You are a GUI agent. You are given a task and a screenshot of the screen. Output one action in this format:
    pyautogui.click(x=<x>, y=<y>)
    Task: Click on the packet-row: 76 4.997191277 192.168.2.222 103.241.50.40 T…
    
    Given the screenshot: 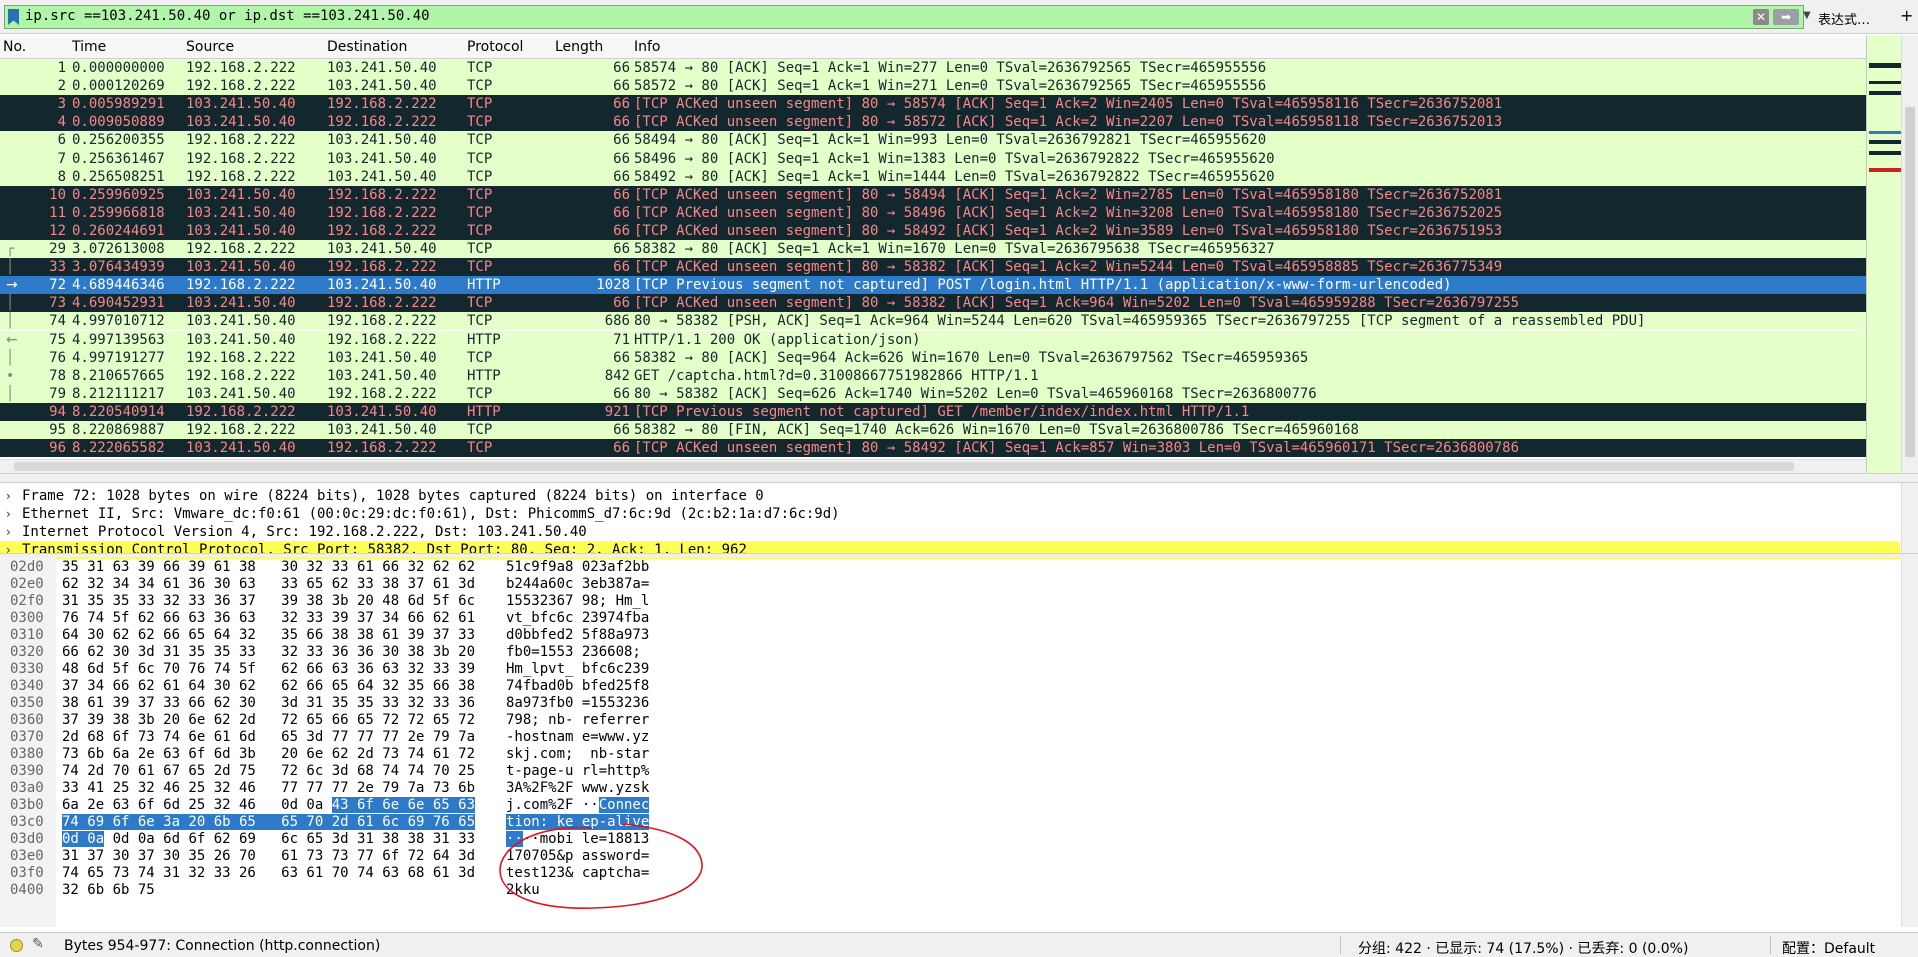 What is the action you would take?
    pyautogui.click(x=933, y=357)
    